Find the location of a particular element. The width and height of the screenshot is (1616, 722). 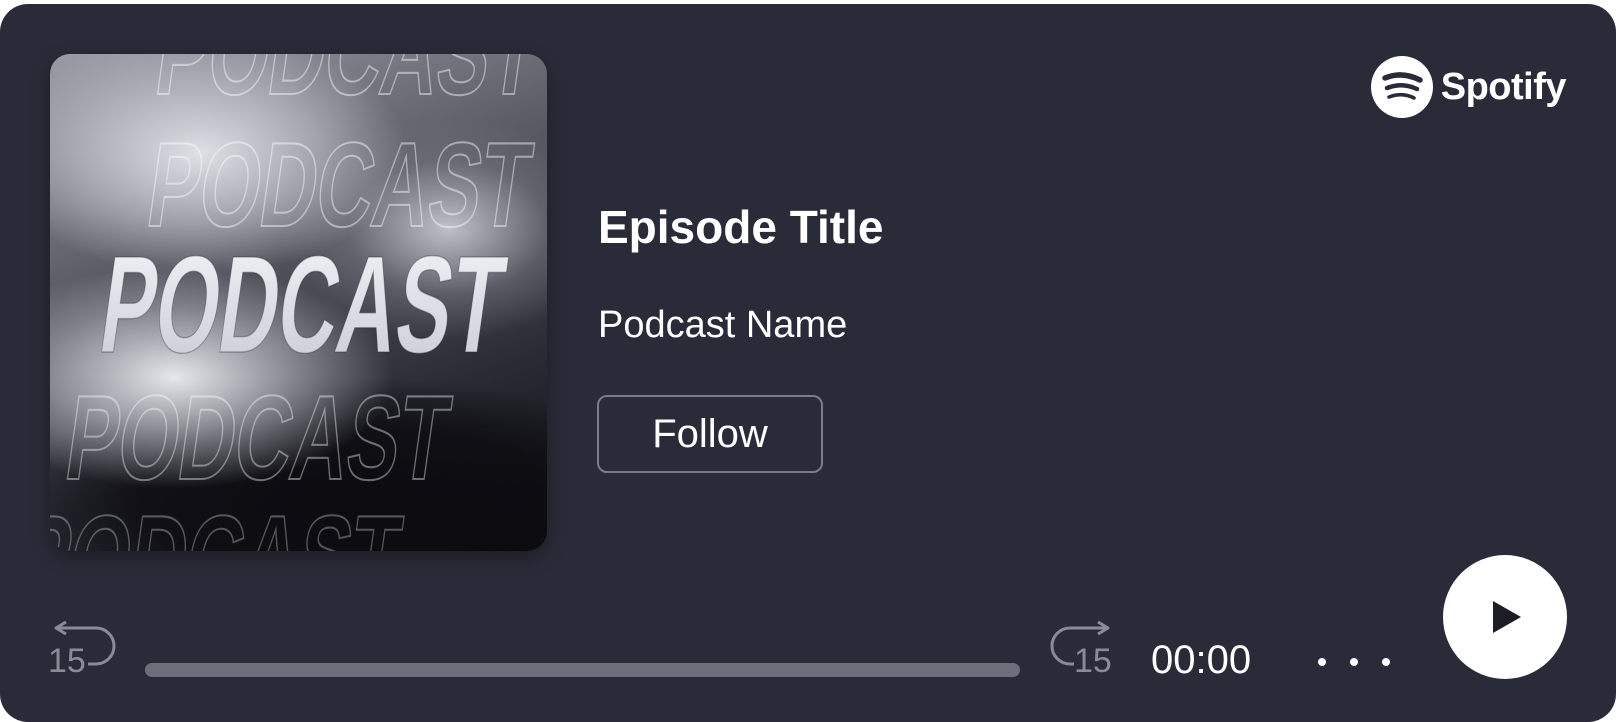

artwork-echo-bottom: PODCAST is located at coordinates (229, 521).